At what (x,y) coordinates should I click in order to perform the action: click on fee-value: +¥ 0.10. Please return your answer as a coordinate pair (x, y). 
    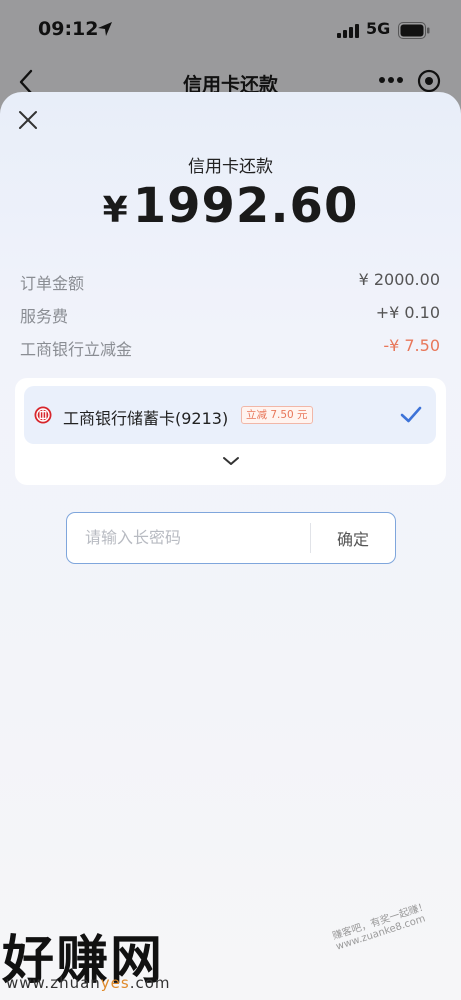
    Looking at the image, I should click on (407, 312).